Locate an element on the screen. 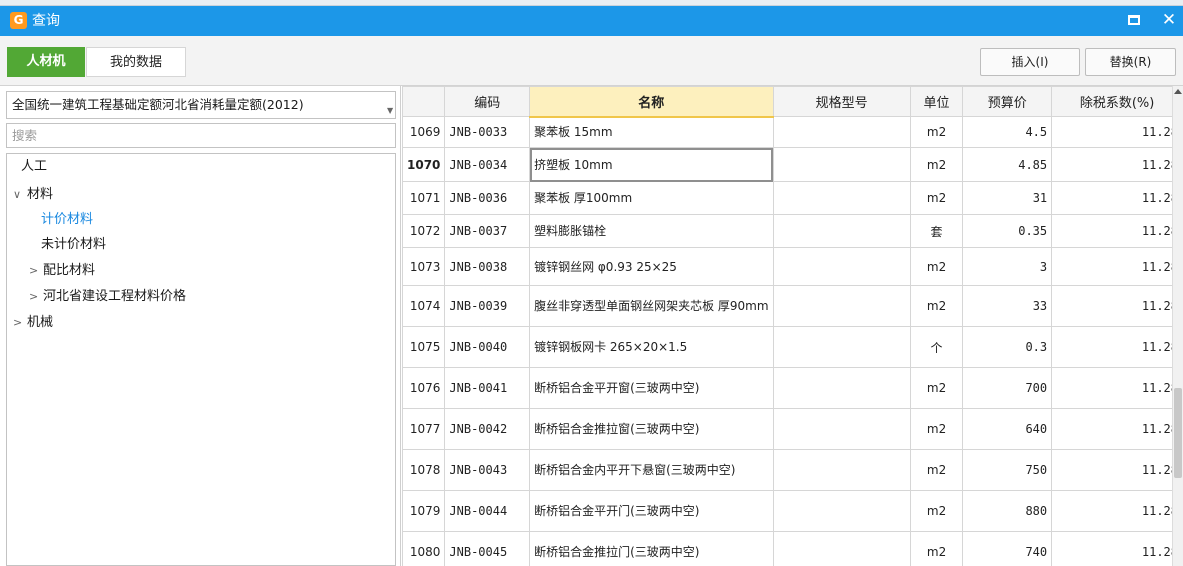 The image size is (1183, 566). cell-price: 740 is located at coordinates (1007, 548).